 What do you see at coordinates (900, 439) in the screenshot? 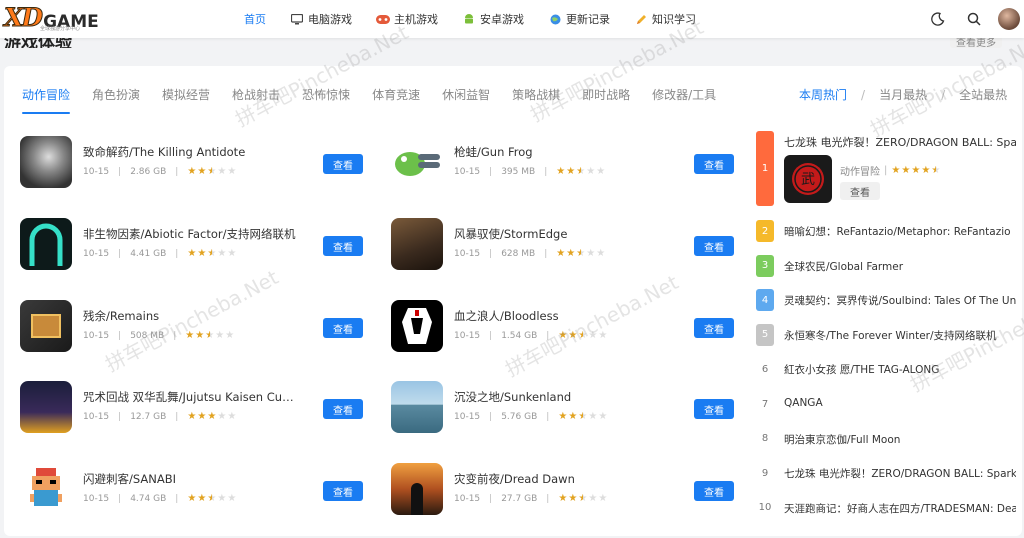
I see `rank-title: 明治東京恋伽/Full Moon` at bounding box center [900, 439].